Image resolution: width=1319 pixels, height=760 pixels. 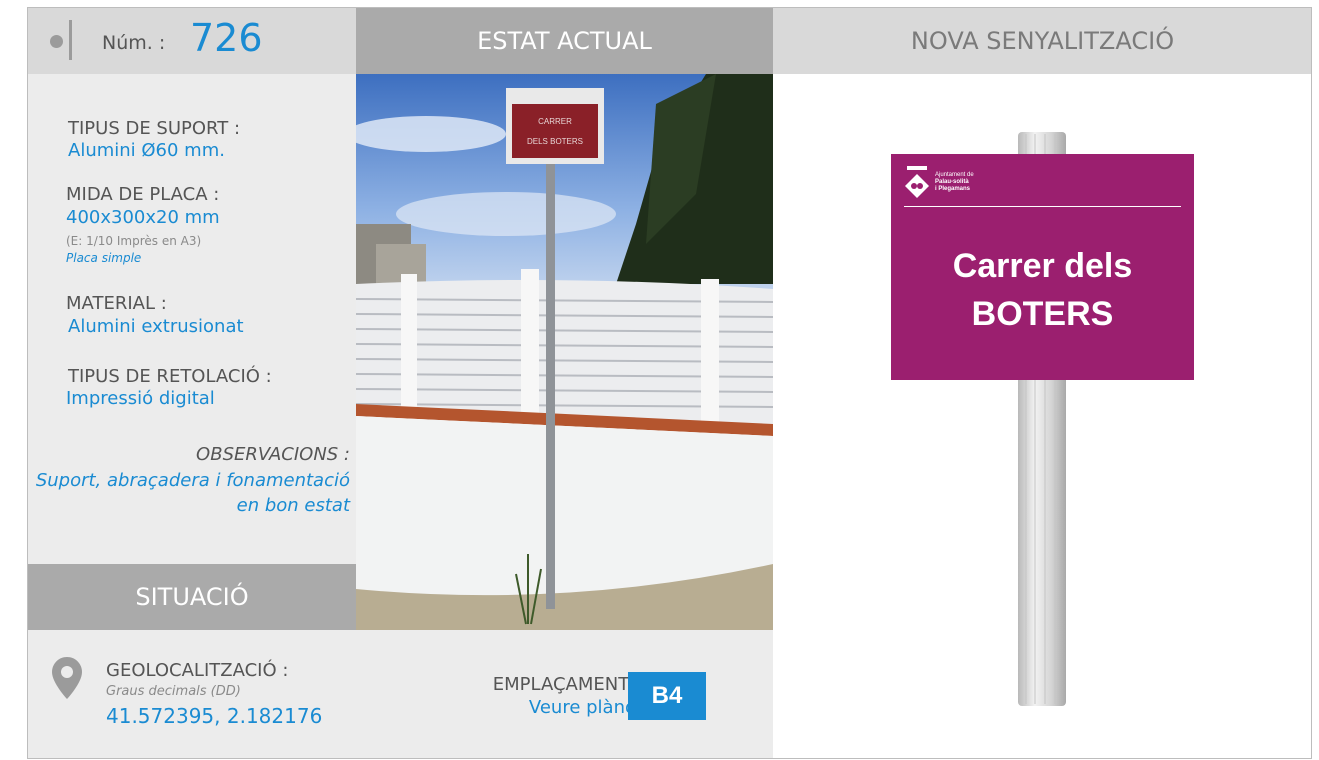 I want to click on bullet-dot-icon, so click(x=56, y=41).